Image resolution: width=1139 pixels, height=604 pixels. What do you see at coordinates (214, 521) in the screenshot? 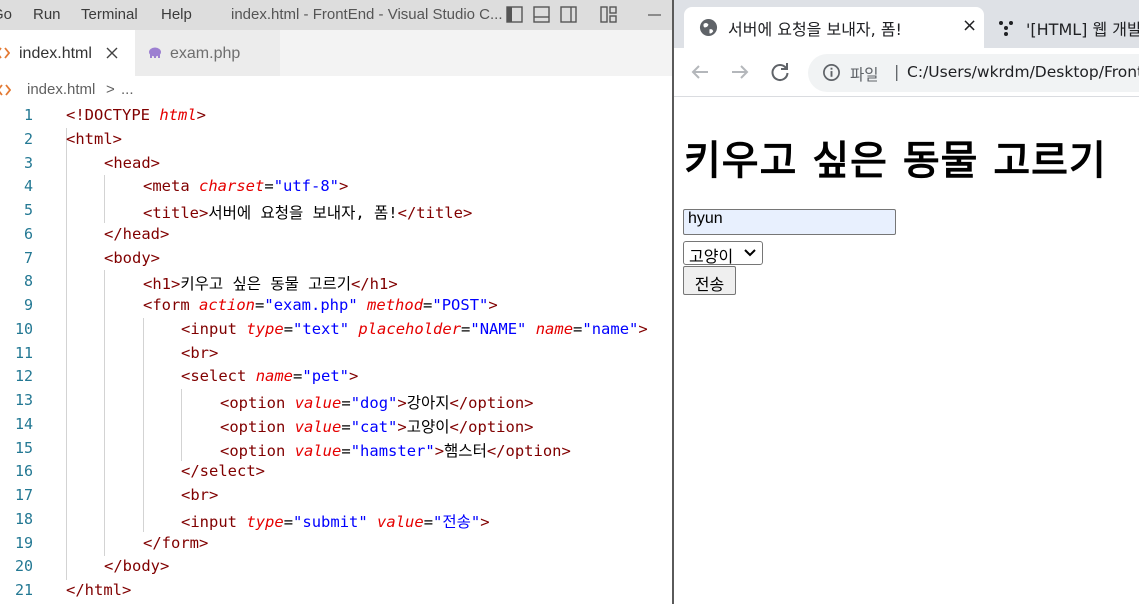
I see `token: input` at bounding box center [214, 521].